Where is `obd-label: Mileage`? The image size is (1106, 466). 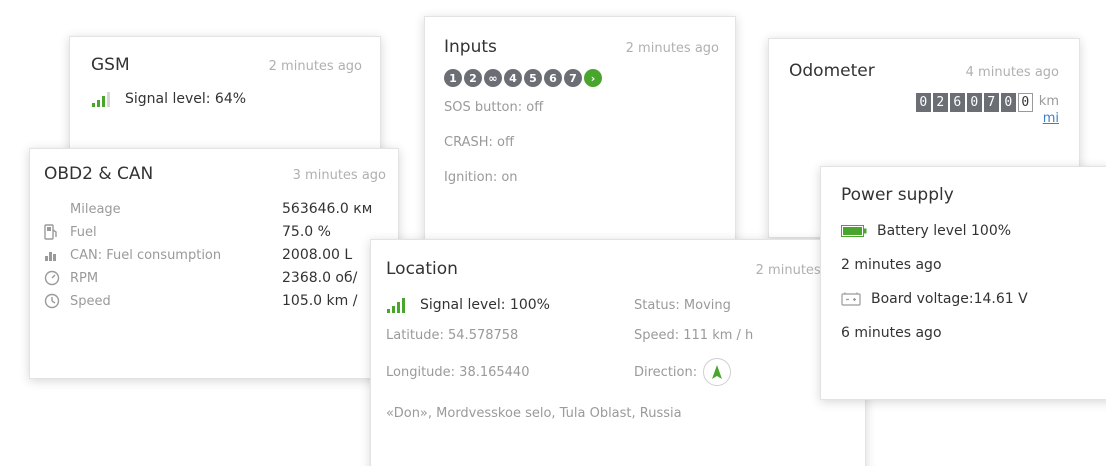 obd-label: Mileage is located at coordinates (95, 209).